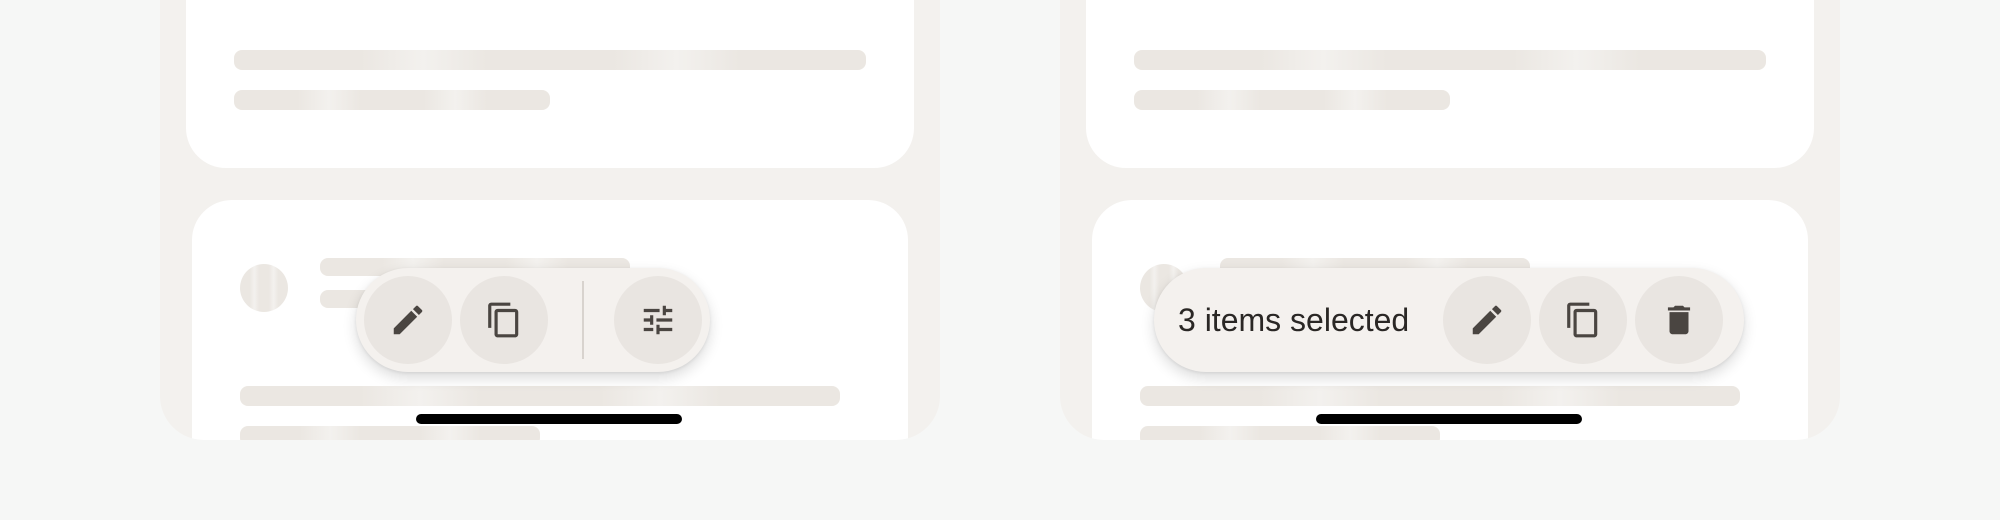 The width and height of the screenshot is (2000, 520). What do you see at coordinates (1294, 319) in the screenshot?
I see `selection-count-label: 3 items selected` at bounding box center [1294, 319].